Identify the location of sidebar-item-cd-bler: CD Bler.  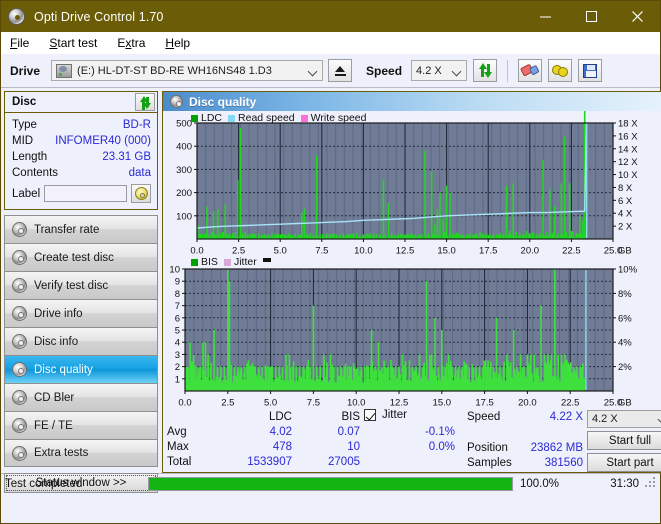
(81, 397).